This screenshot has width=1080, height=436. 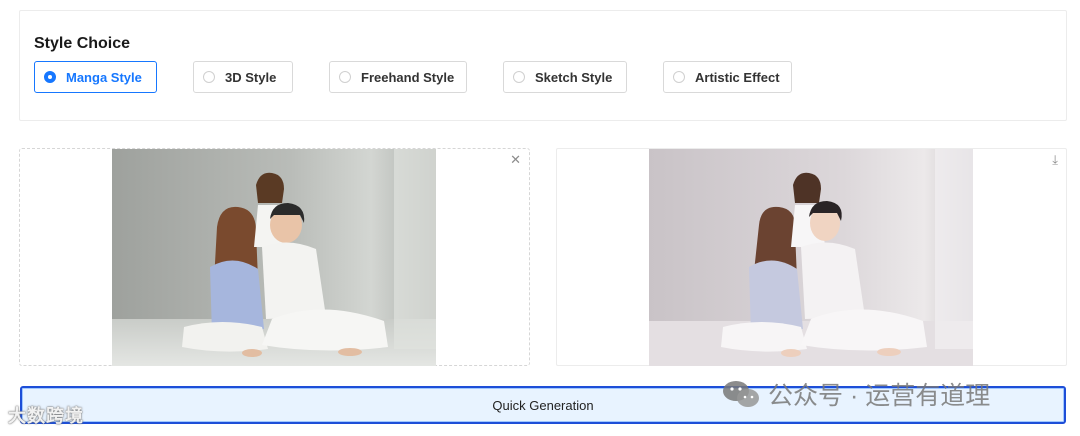 I want to click on style-option-artistic: Artistic Effect, so click(x=727, y=77).